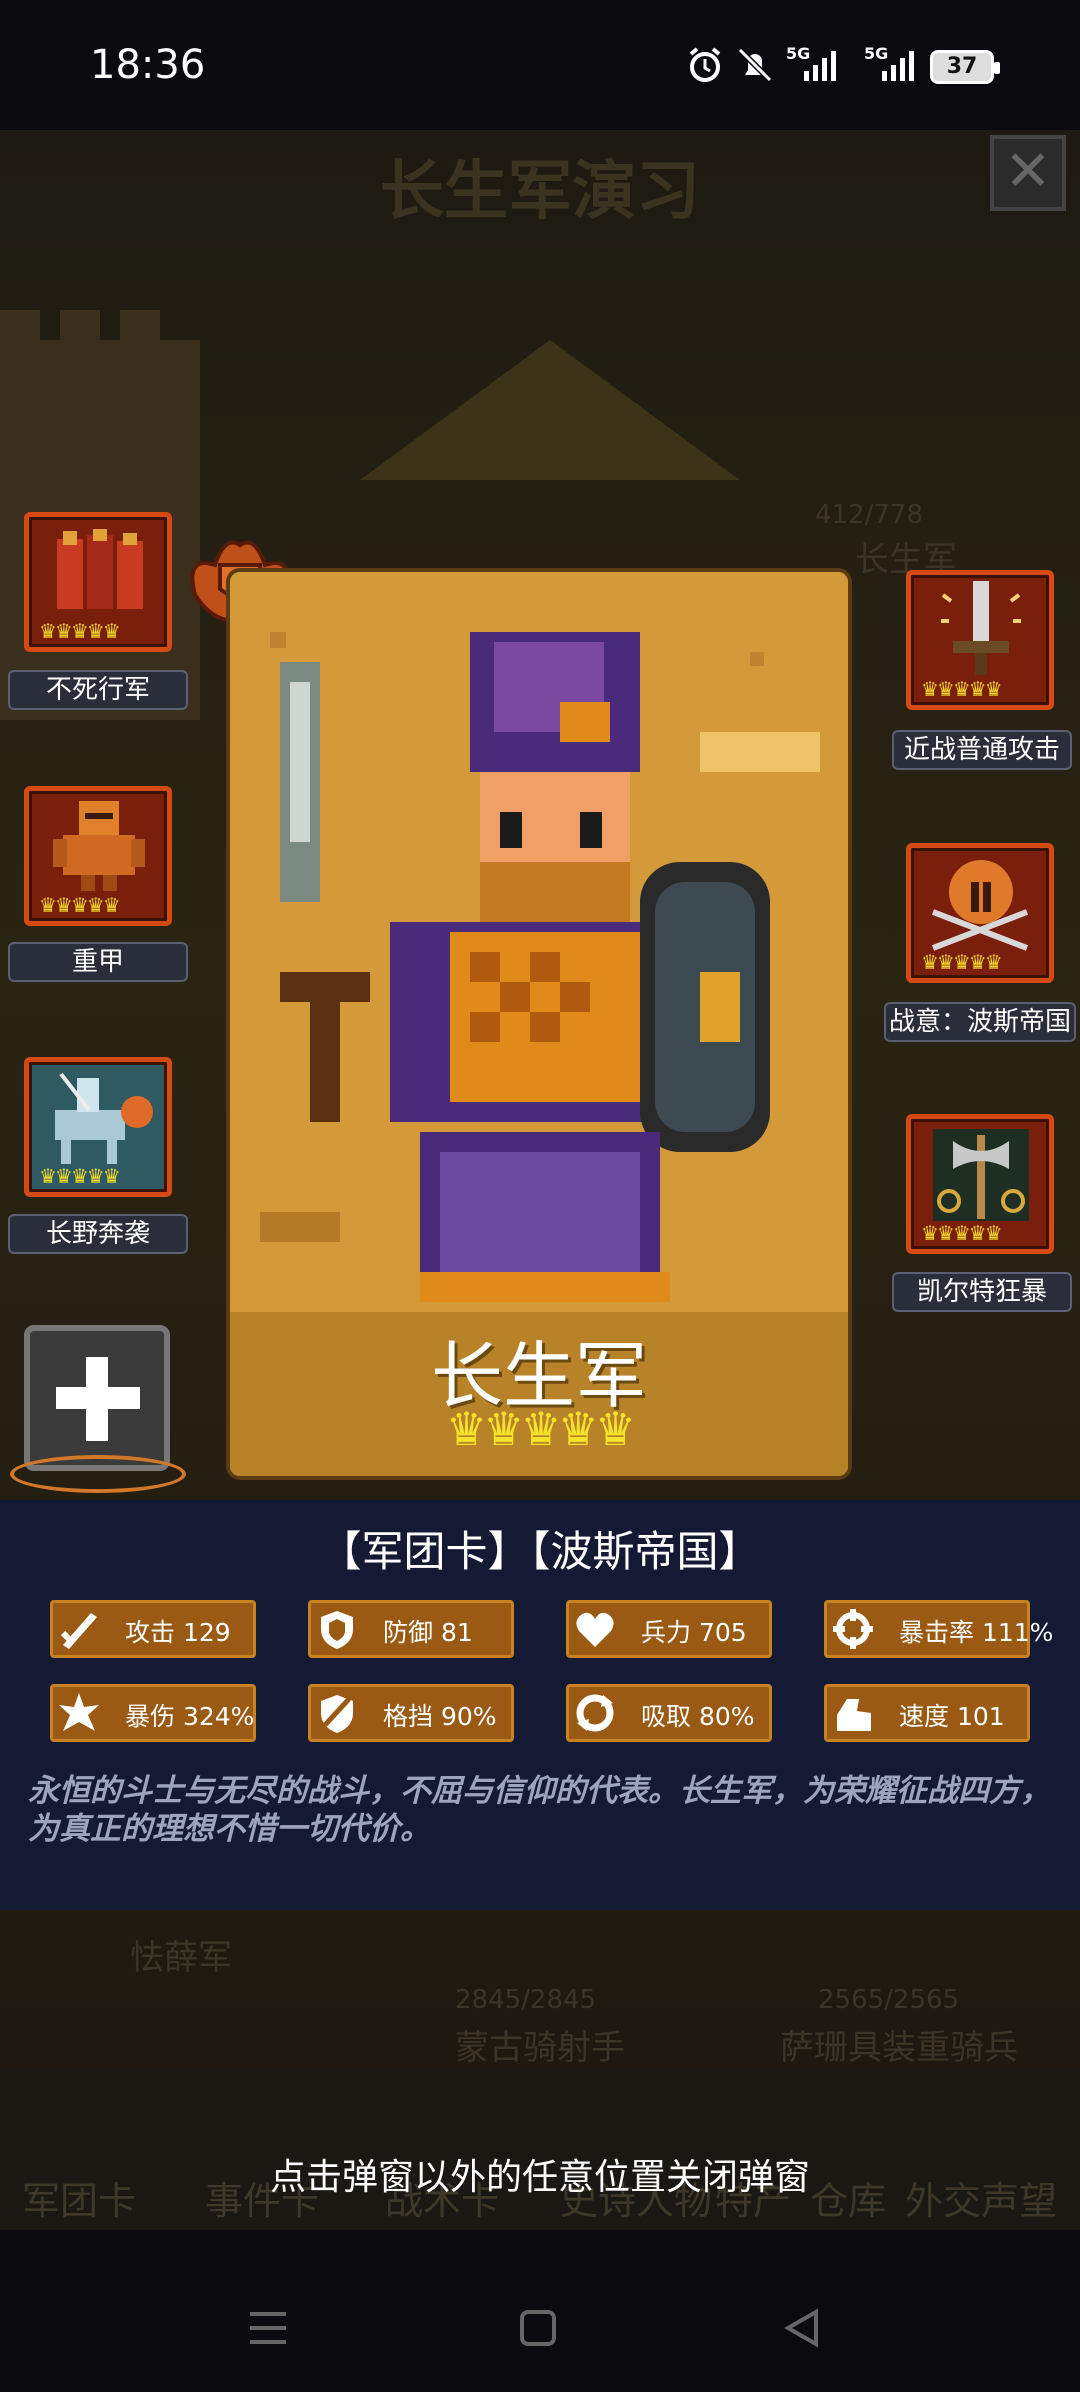 The width and height of the screenshot is (1080, 2392). What do you see at coordinates (104, 1118) in the screenshot?
I see `long-raid-icon` at bounding box center [104, 1118].